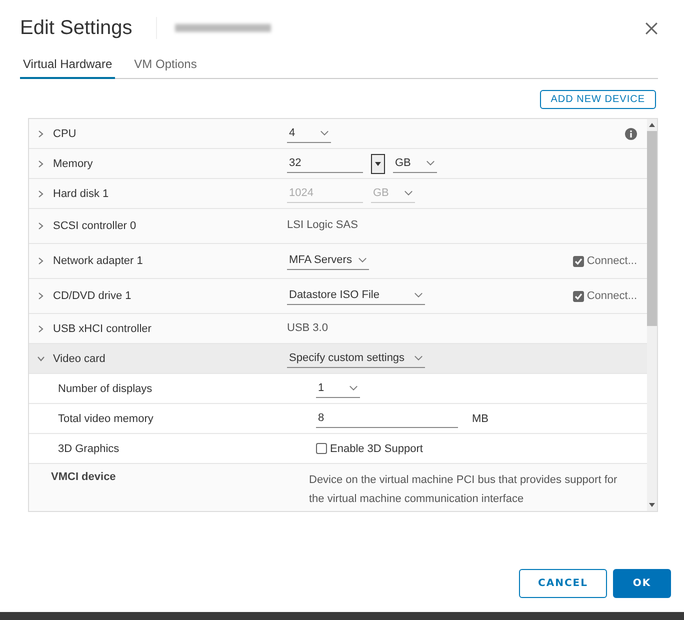 The image size is (684, 620). I want to click on row-label: Video card, so click(79, 358).